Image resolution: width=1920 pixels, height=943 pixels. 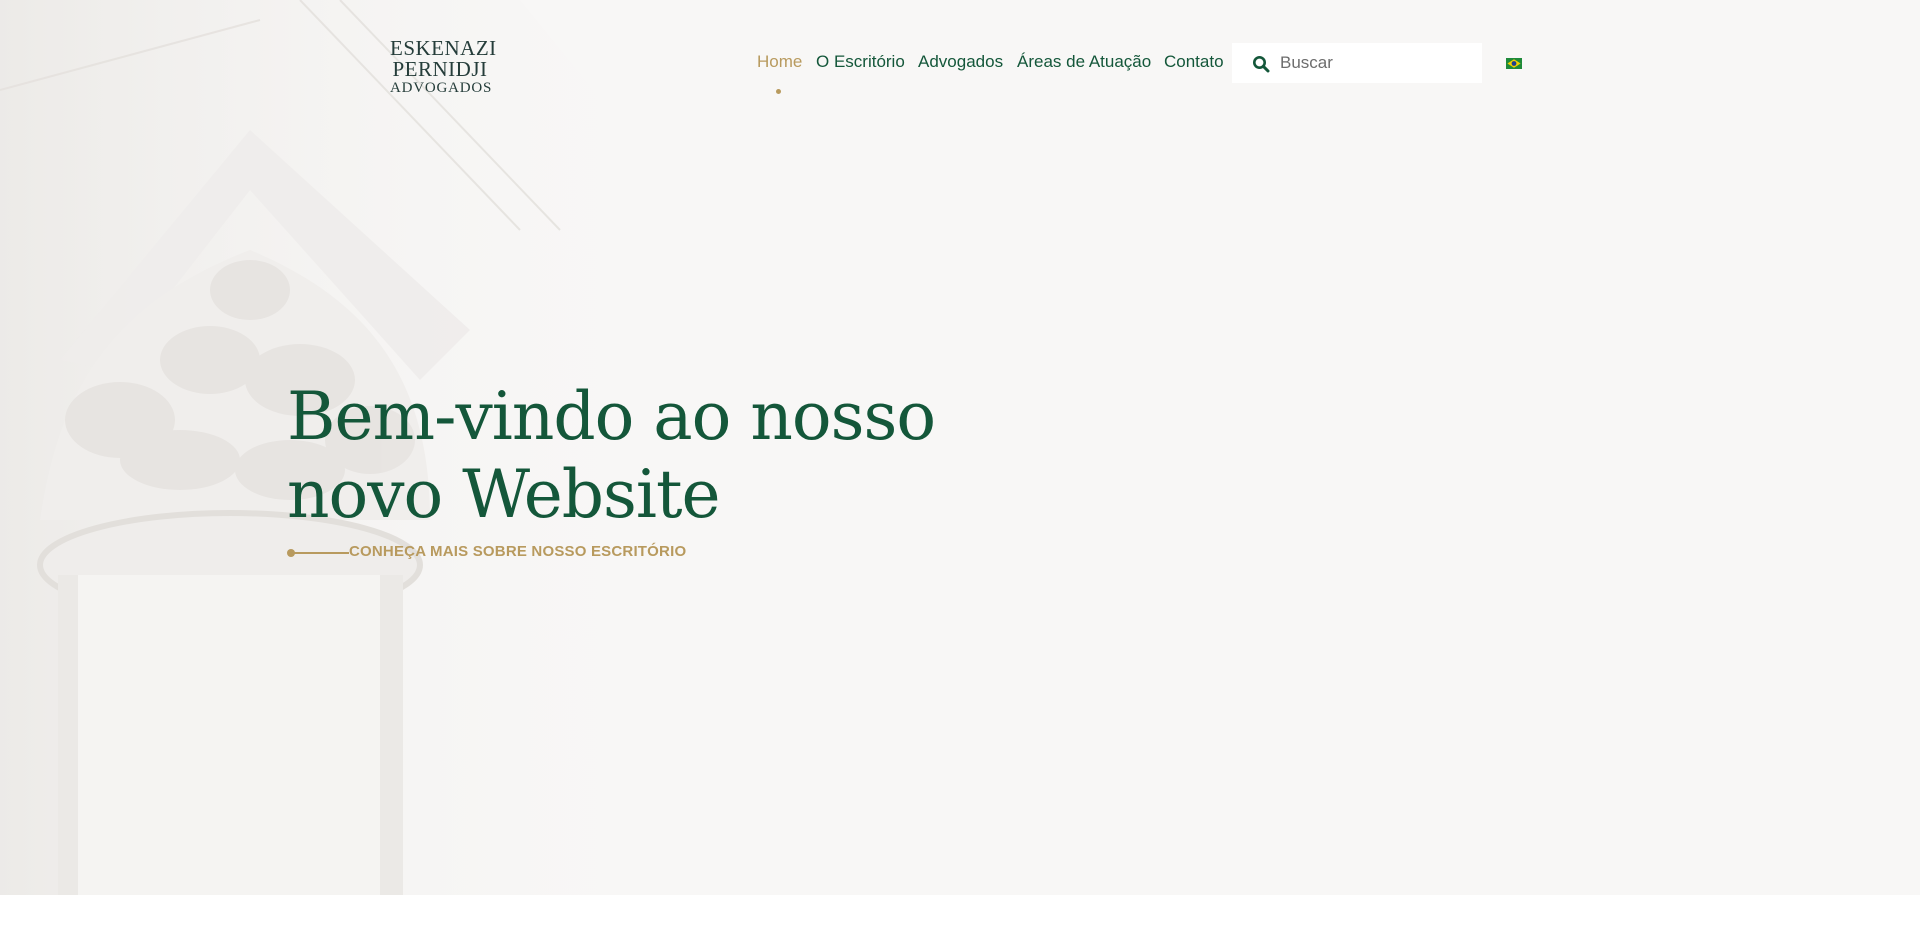 What do you see at coordinates (440, 69) in the screenshot?
I see `logo-line-2: PERNIDJI` at bounding box center [440, 69].